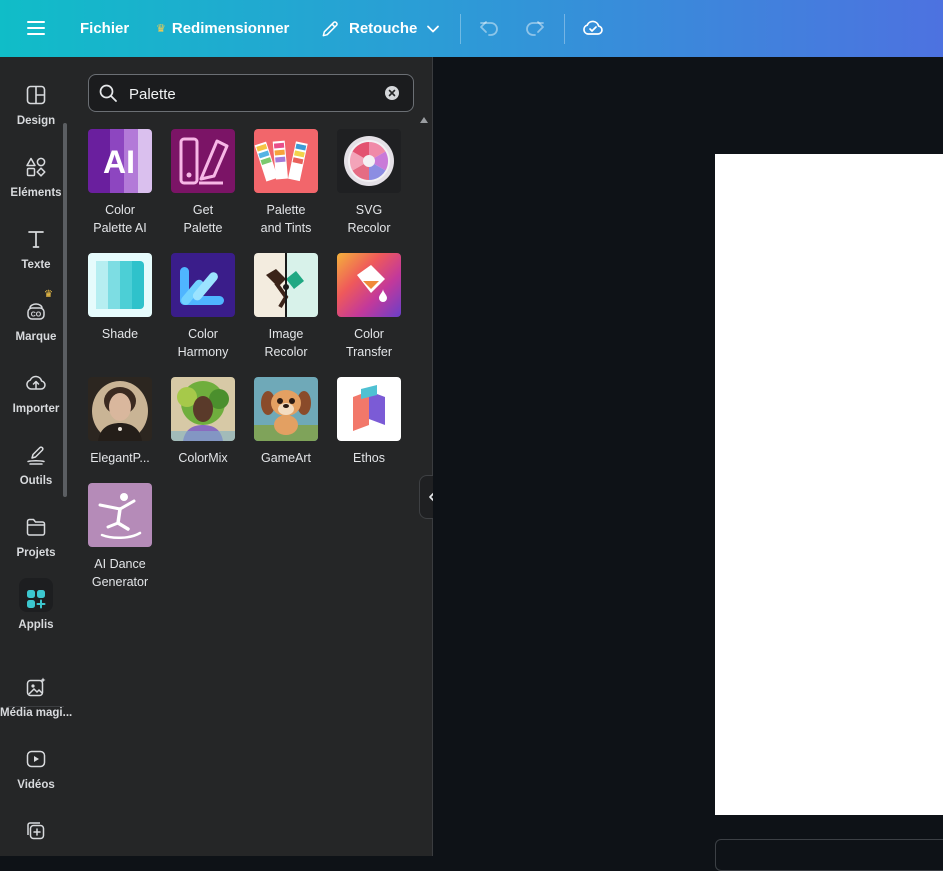 This screenshot has height=871, width=943. Describe the element at coordinates (369, 409) in the screenshot. I see `ethos-logo` at that location.